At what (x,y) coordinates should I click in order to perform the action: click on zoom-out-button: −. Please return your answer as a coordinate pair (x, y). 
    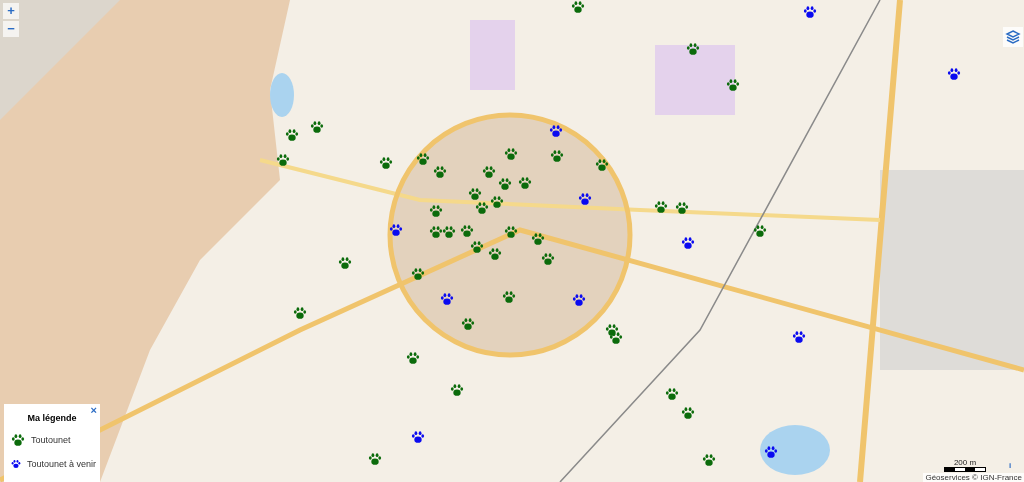
    Looking at the image, I should click on (11, 29).